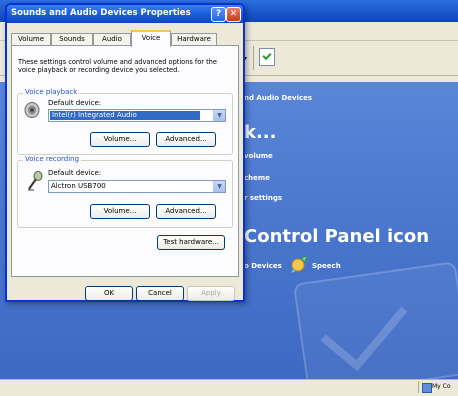  I want to click on category-header: nd Audio Devices, so click(278, 98).